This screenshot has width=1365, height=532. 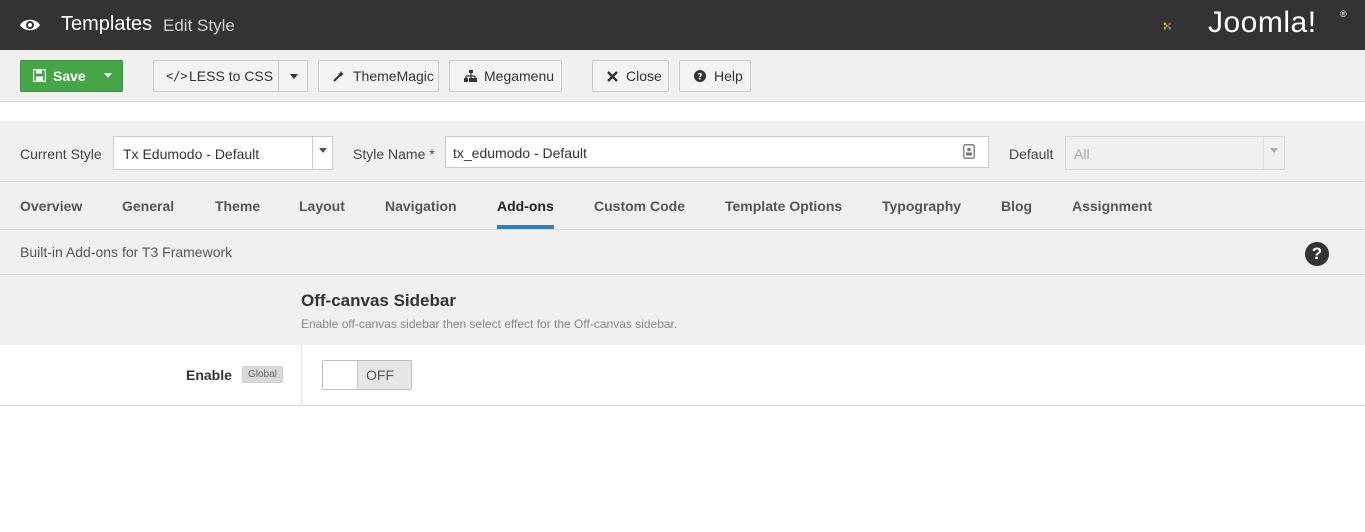 I want to click on tab-blog: Blog, so click(x=1016, y=206).